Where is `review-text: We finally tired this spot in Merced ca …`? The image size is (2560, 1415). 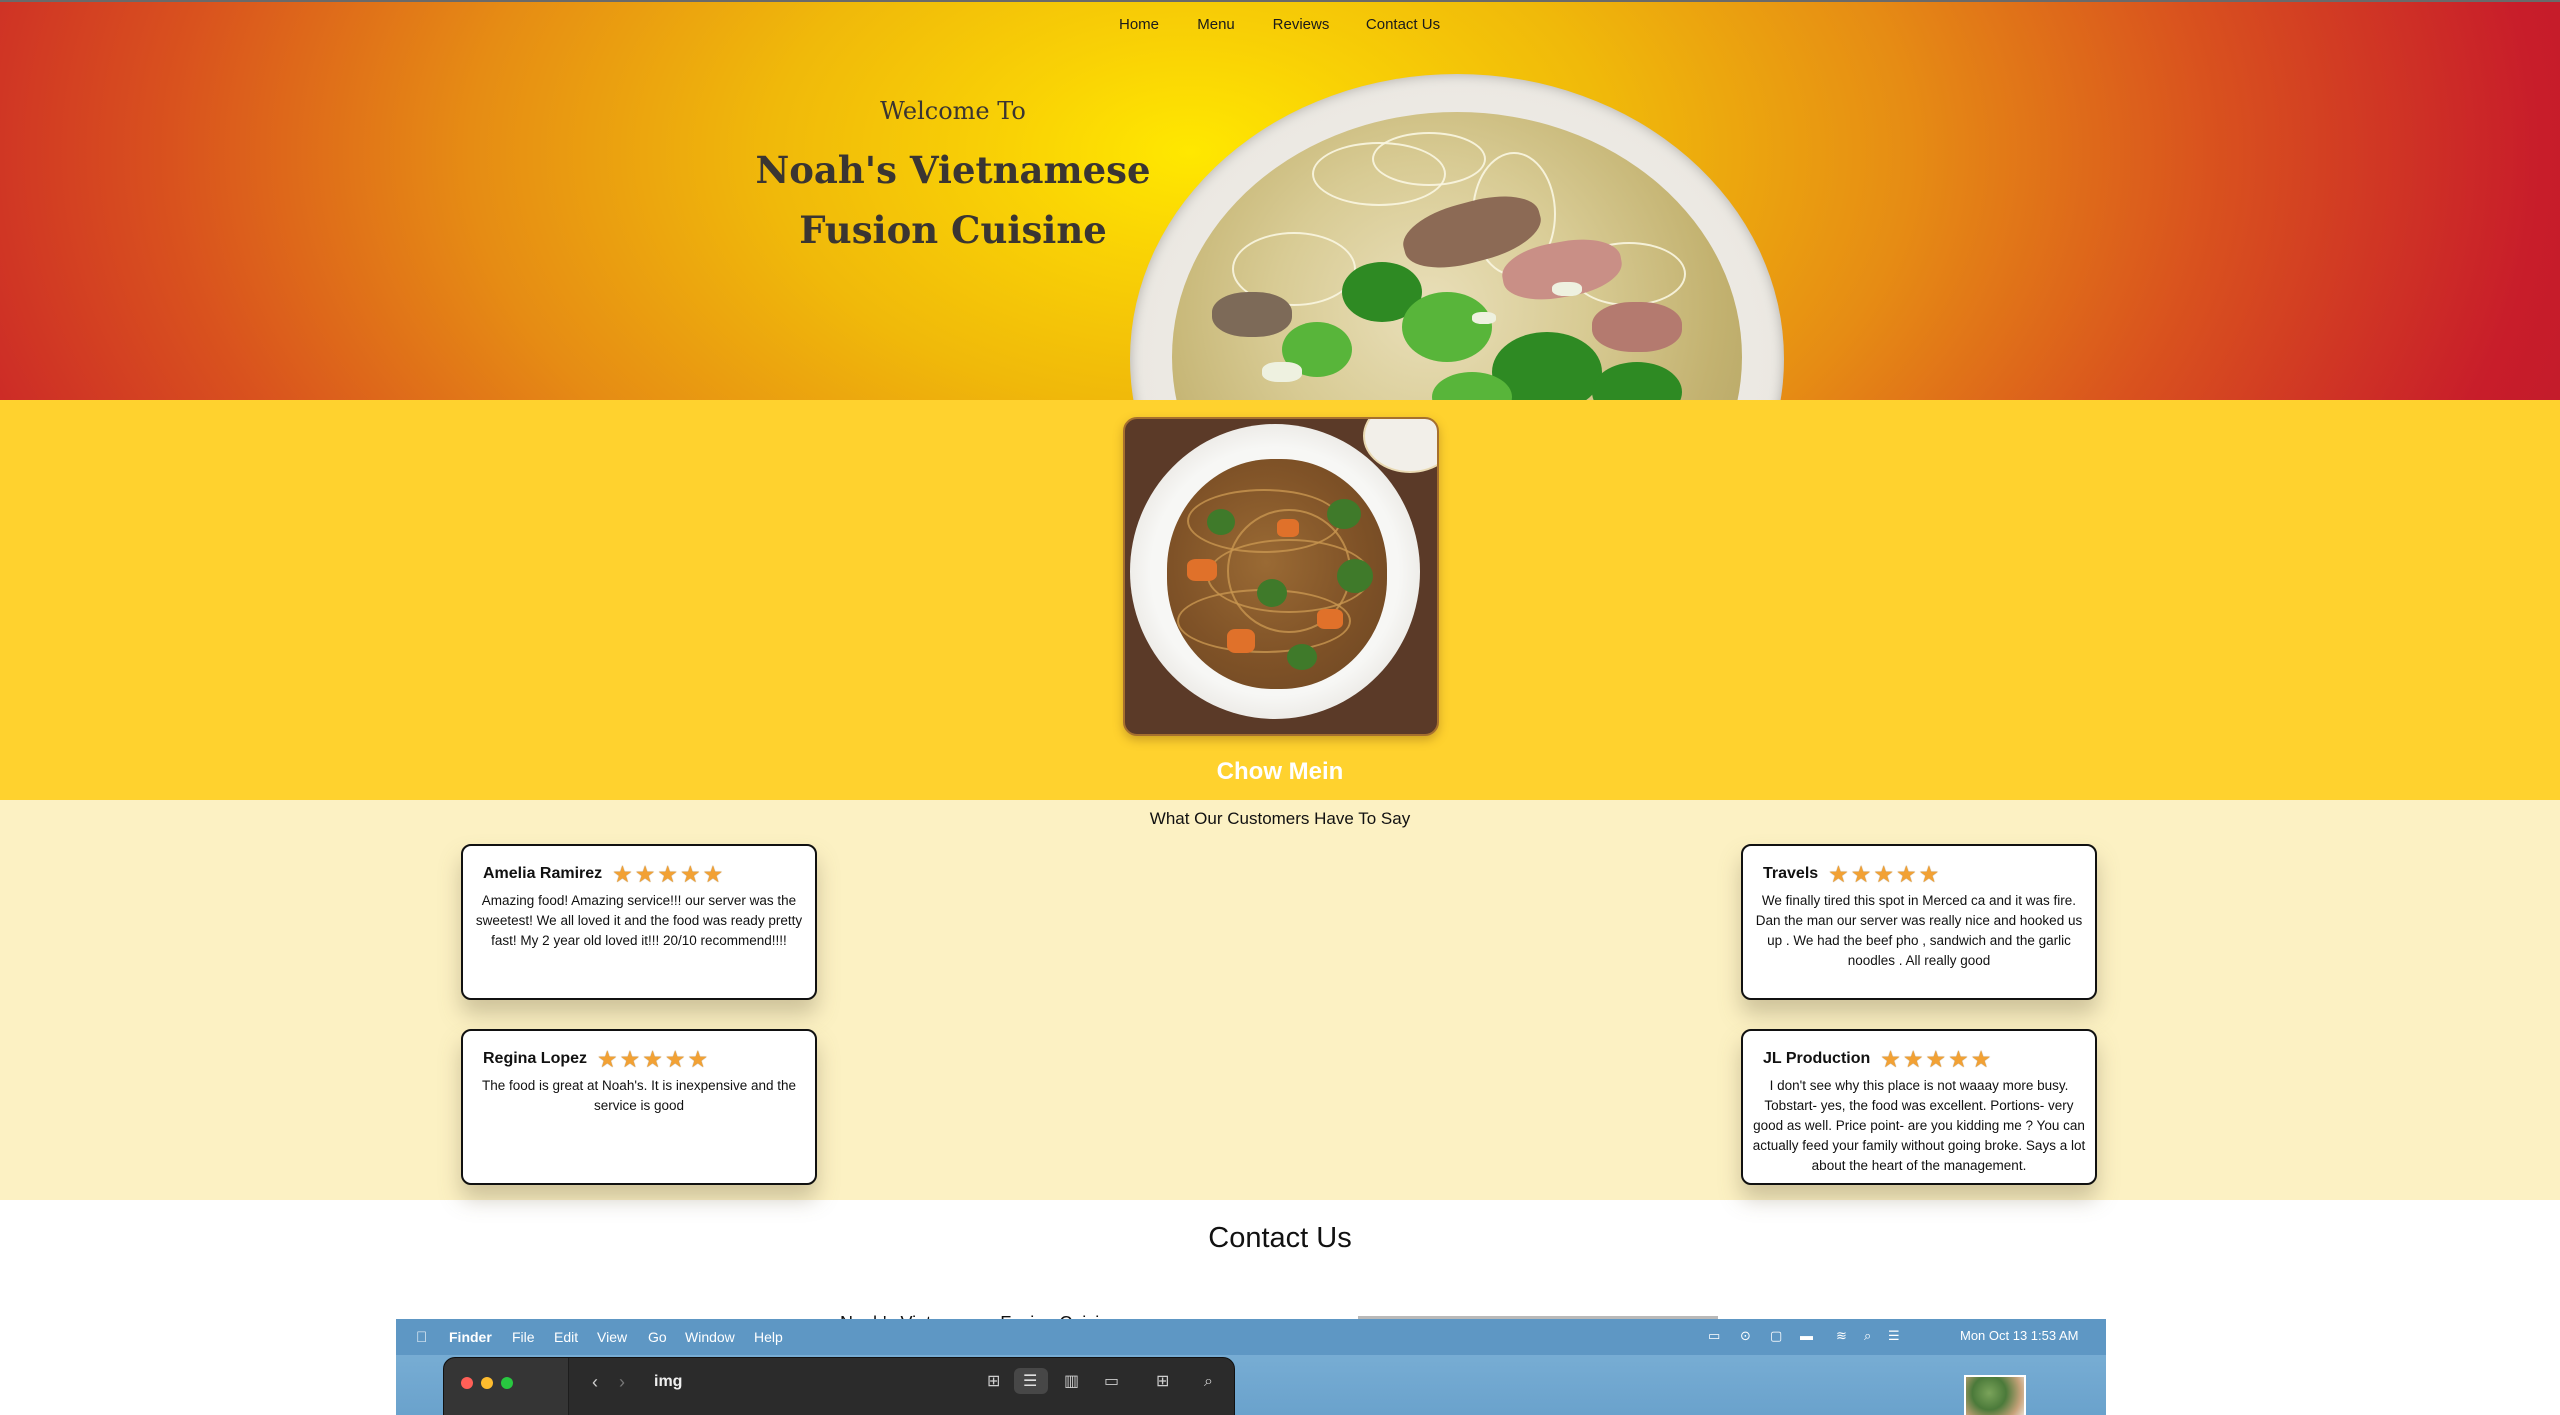 review-text: We finally tired this spot in Merced ca … is located at coordinates (1919, 930).